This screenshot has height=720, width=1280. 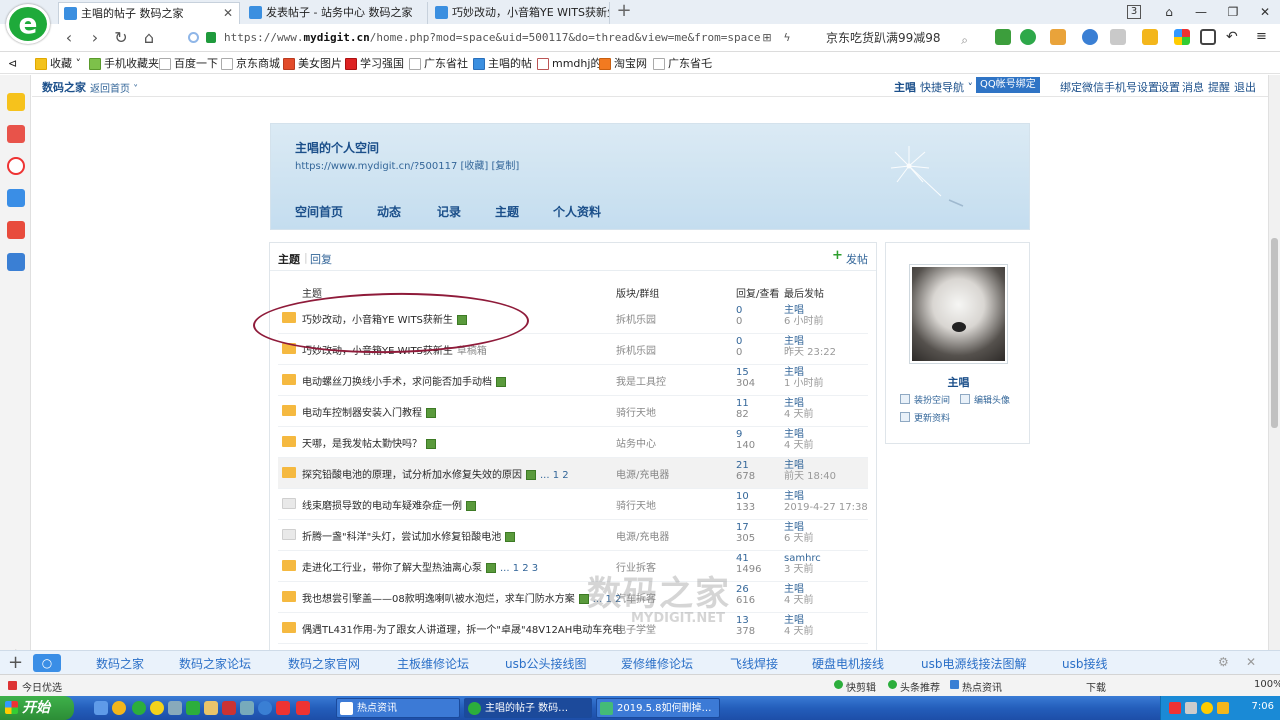 I want to click on search-bubble-icon: ○, so click(x=47, y=663).